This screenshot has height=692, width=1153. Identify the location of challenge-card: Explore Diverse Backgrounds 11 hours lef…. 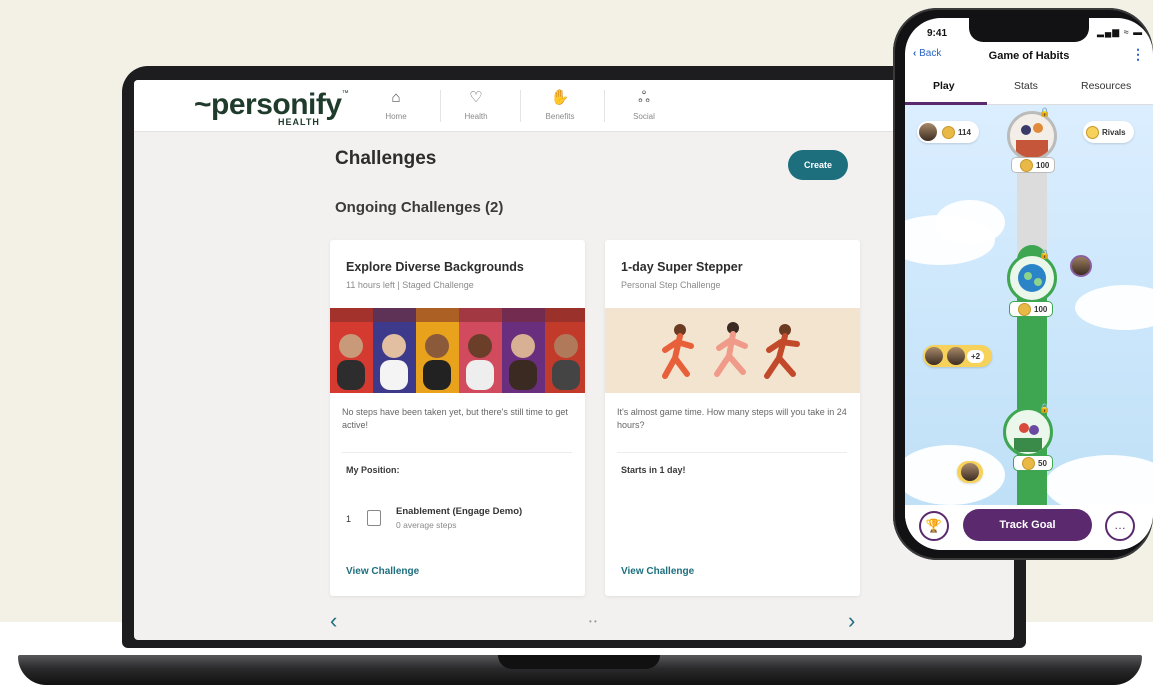
(457, 418).